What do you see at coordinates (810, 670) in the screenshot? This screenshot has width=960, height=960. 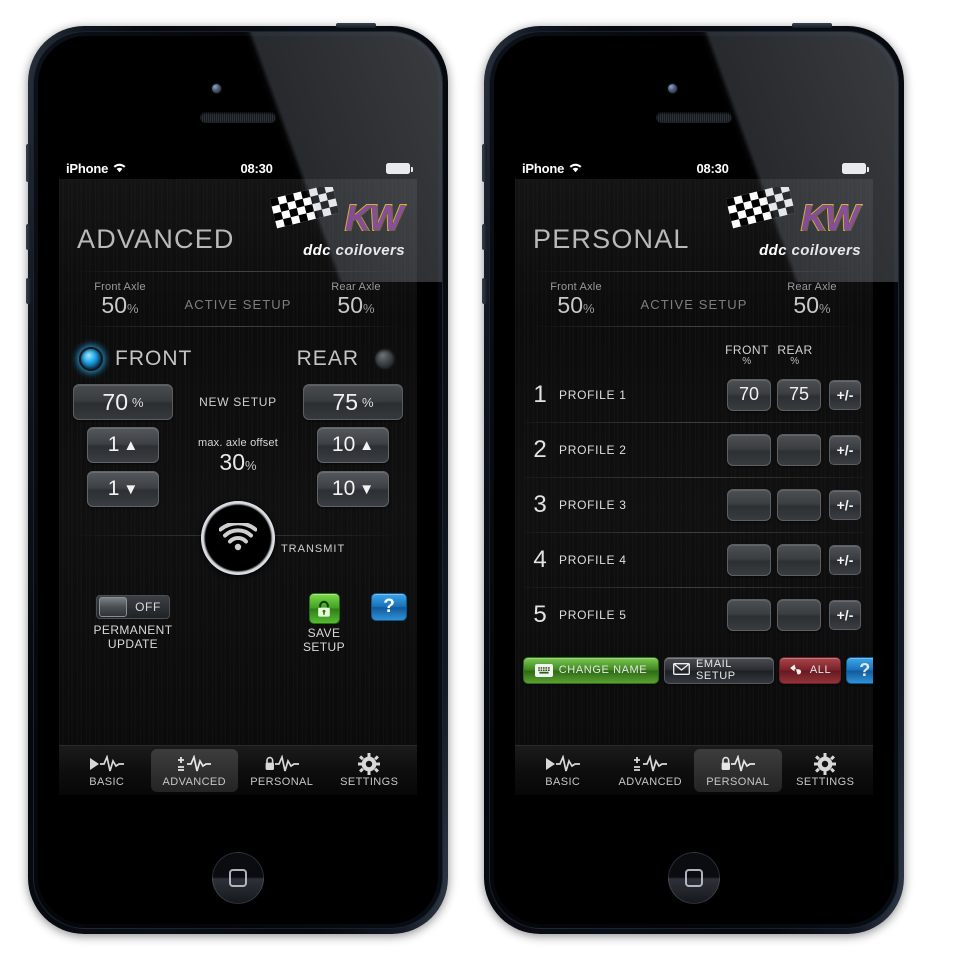 I see `reset-all-button: ALL` at bounding box center [810, 670].